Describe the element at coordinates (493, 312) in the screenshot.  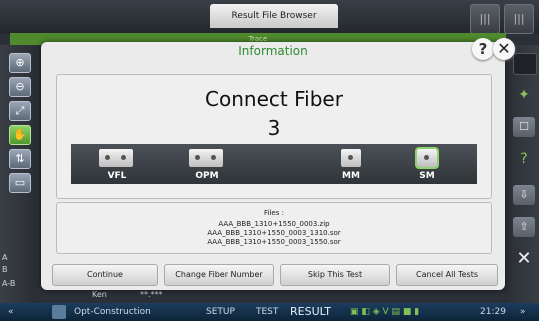
I see `clock: 21:29` at that location.